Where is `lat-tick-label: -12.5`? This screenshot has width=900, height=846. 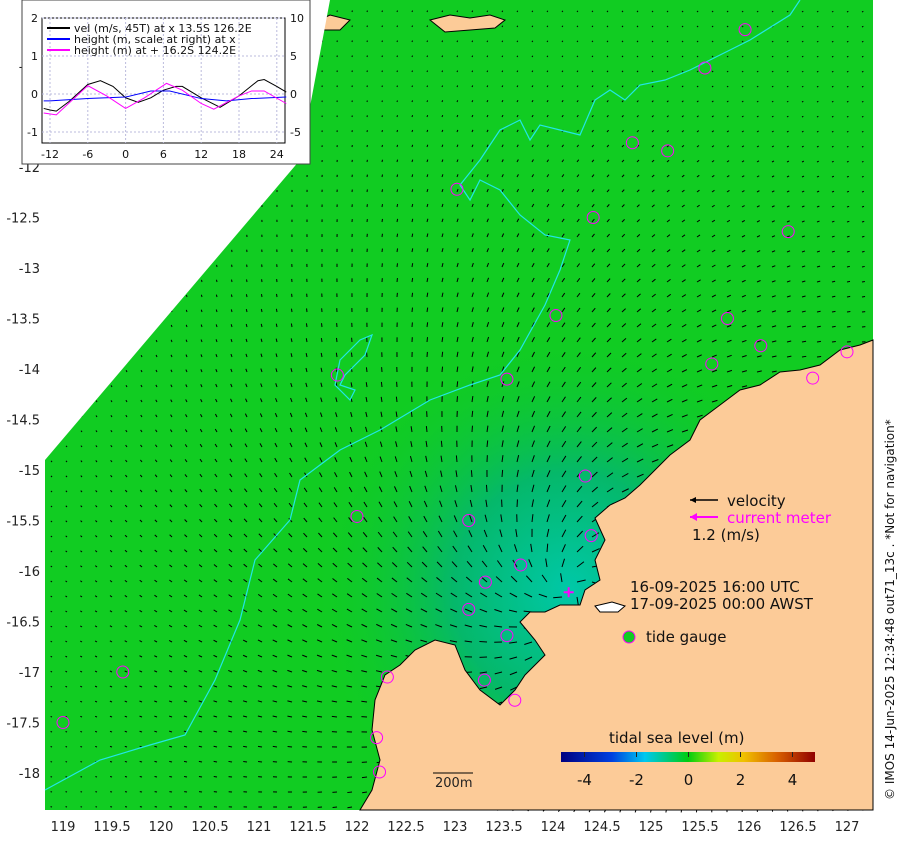
lat-tick-label: -12.5 is located at coordinates (23, 219).